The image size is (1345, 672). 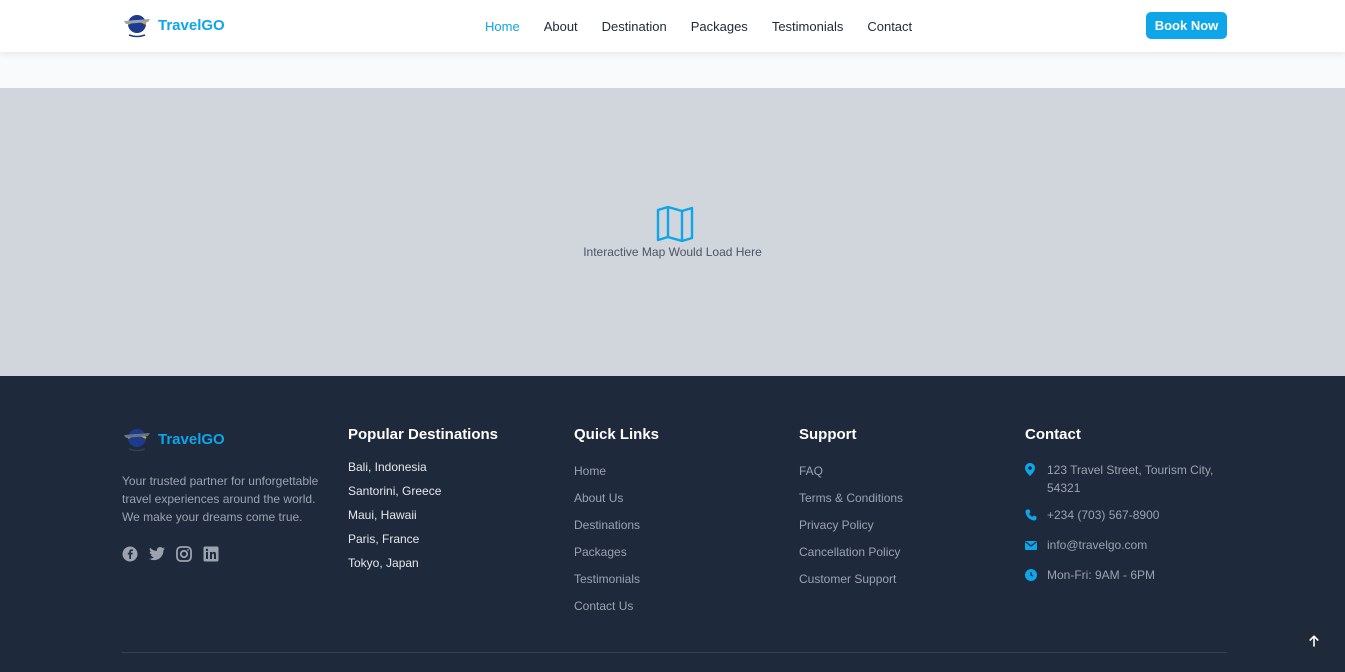 I want to click on footer-link-home: Home, so click(x=590, y=471).